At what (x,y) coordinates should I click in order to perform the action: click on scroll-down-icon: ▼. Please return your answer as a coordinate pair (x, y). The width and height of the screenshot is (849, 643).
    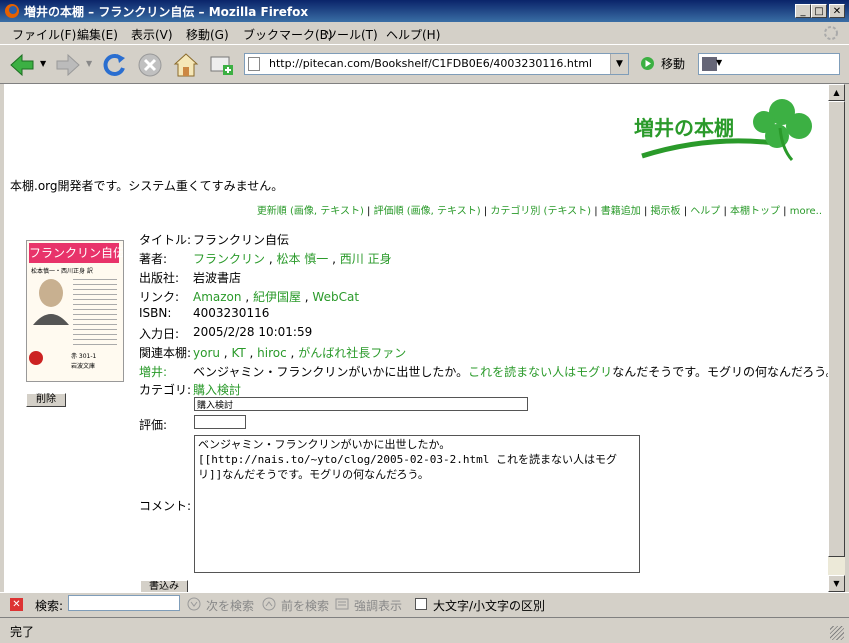
    Looking at the image, I should click on (836, 583).